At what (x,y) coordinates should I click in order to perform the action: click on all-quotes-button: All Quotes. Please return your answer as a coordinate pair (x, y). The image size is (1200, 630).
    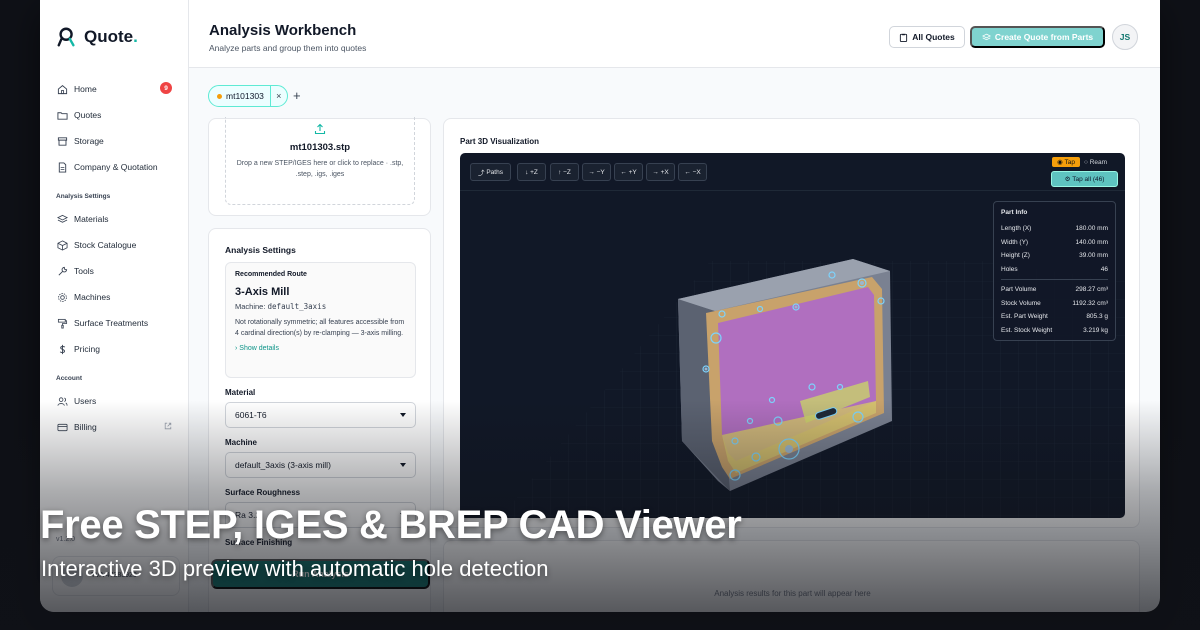
    Looking at the image, I should click on (927, 37).